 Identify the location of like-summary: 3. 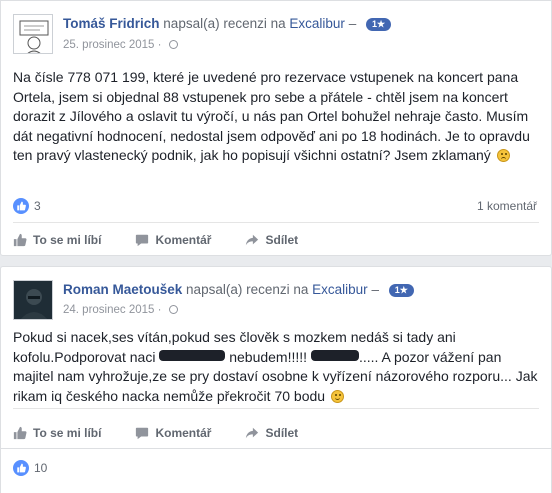
(27, 206).